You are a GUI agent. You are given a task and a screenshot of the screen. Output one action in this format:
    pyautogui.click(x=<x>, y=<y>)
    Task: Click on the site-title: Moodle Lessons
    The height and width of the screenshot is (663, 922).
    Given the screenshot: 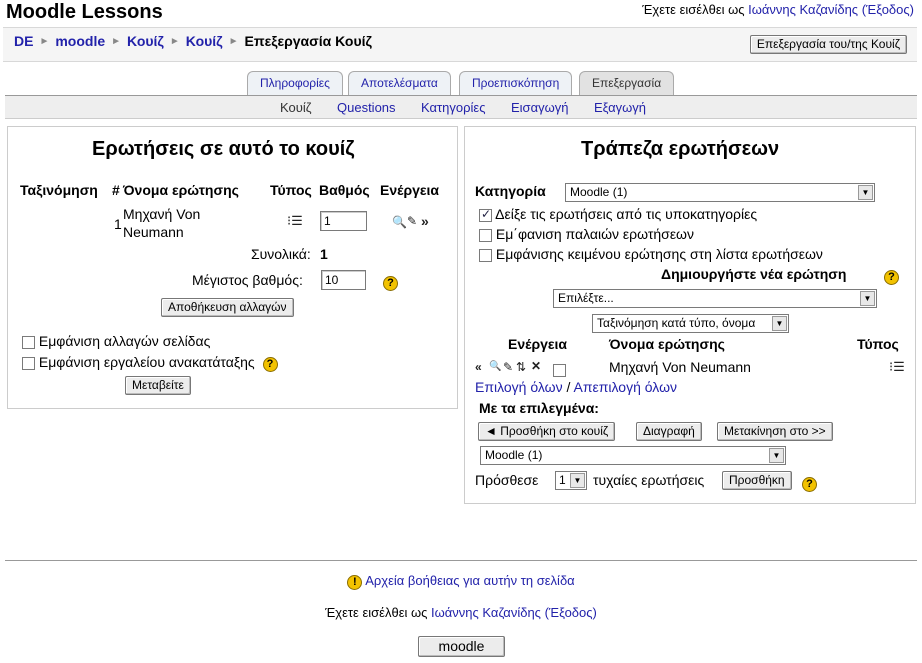 What is the action you would take?
    pyautogui.click(x=84, y=12)
    